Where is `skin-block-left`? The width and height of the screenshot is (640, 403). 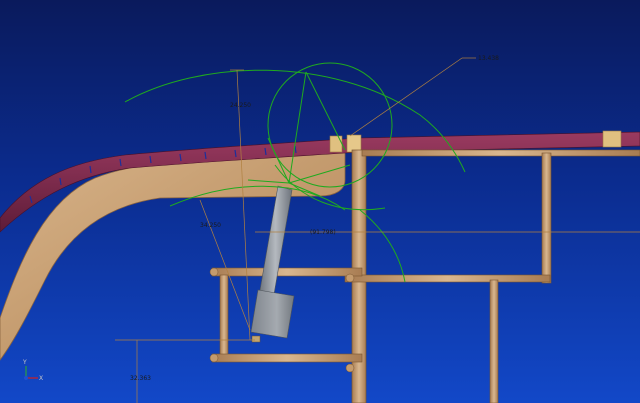 skin-block-left is located at coordinates (336, 144).